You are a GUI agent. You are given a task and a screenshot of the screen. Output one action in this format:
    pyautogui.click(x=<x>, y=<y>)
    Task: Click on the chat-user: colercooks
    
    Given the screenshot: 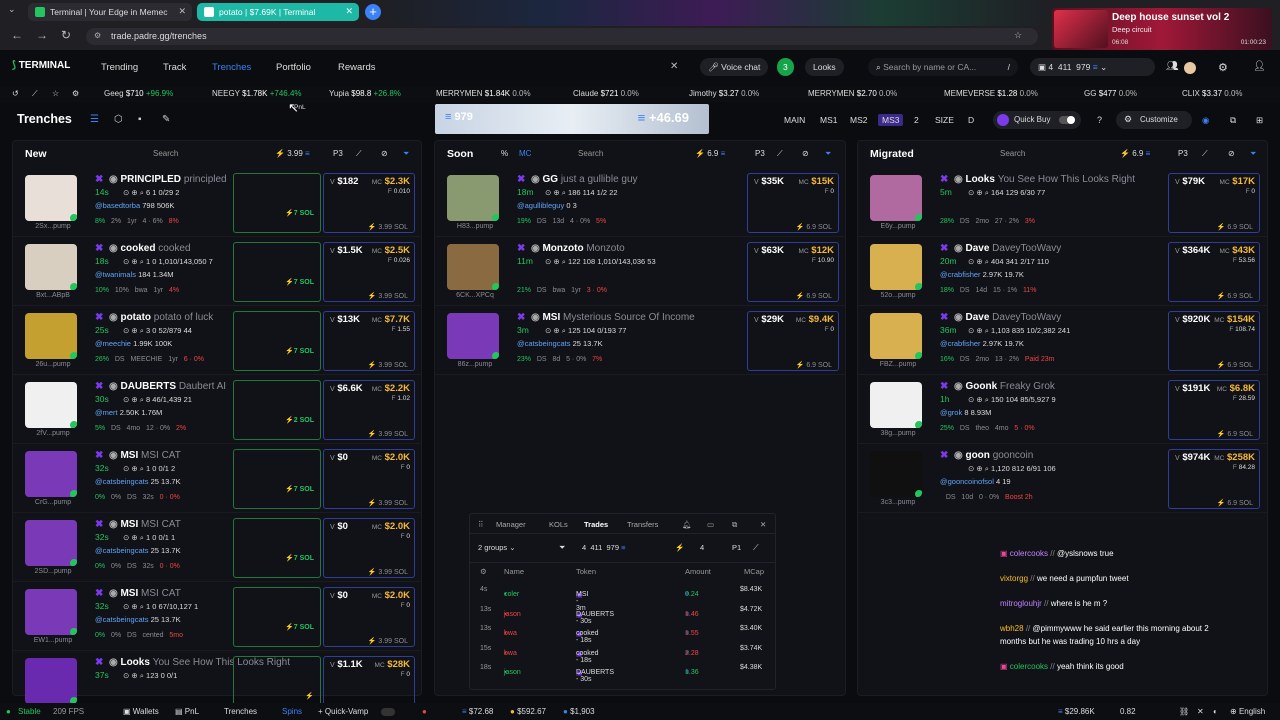 What is the action you would take?
    pyautogui.click(x=1029, y=553)
    